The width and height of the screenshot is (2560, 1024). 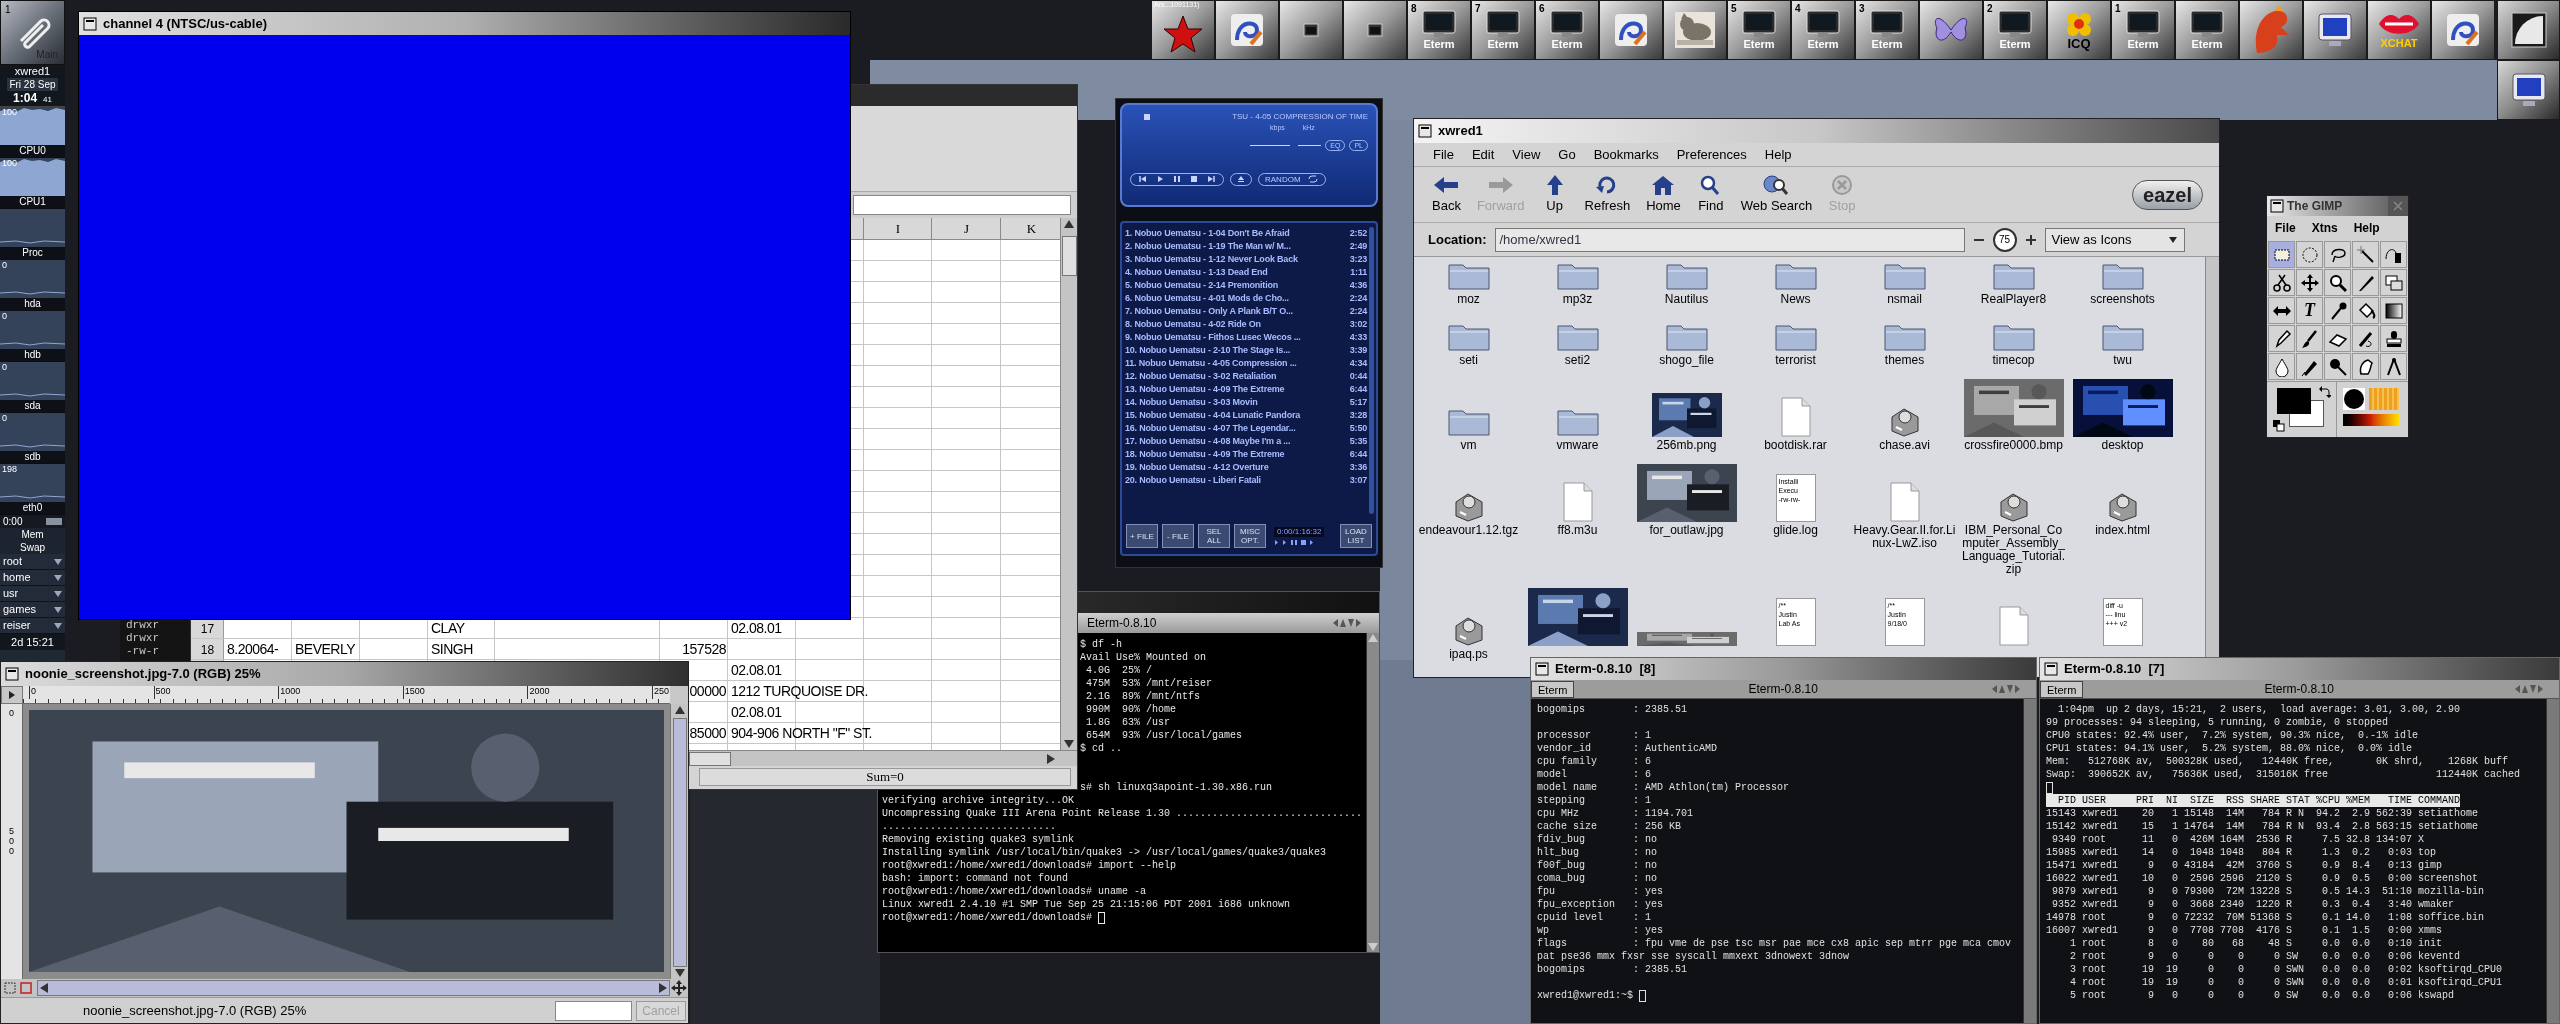 What do you see at coordinates (1553, 689) in the screenshot?
I see `tab-button: Eterm` at bounding box center [1553, 689].